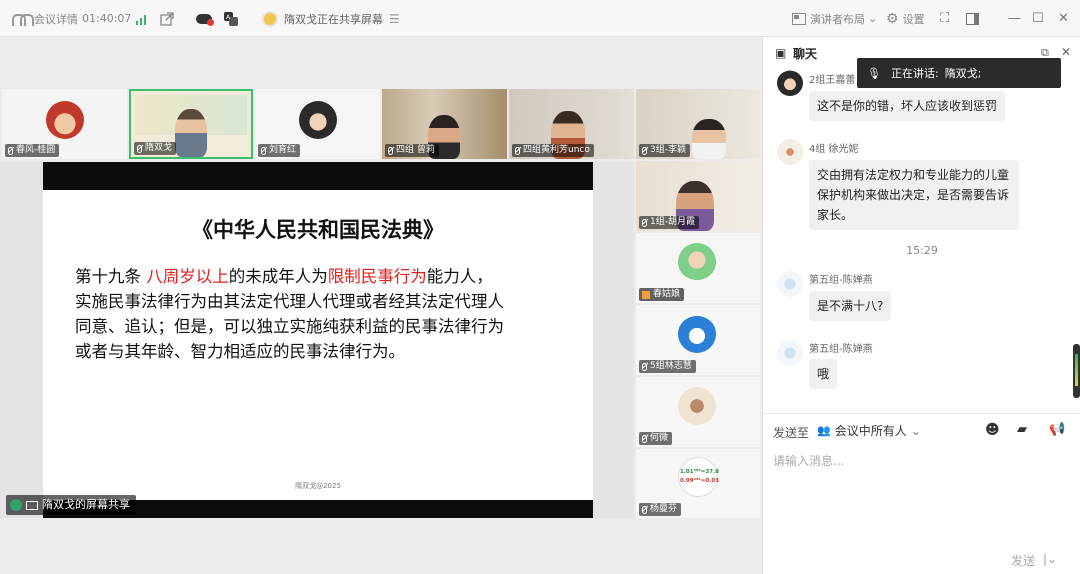  What do you see at coordinates (71, 505) in the screenshot?
I see `screen-share-label: 隋双戈的屏幕共享` at bounding box center [71, 505].